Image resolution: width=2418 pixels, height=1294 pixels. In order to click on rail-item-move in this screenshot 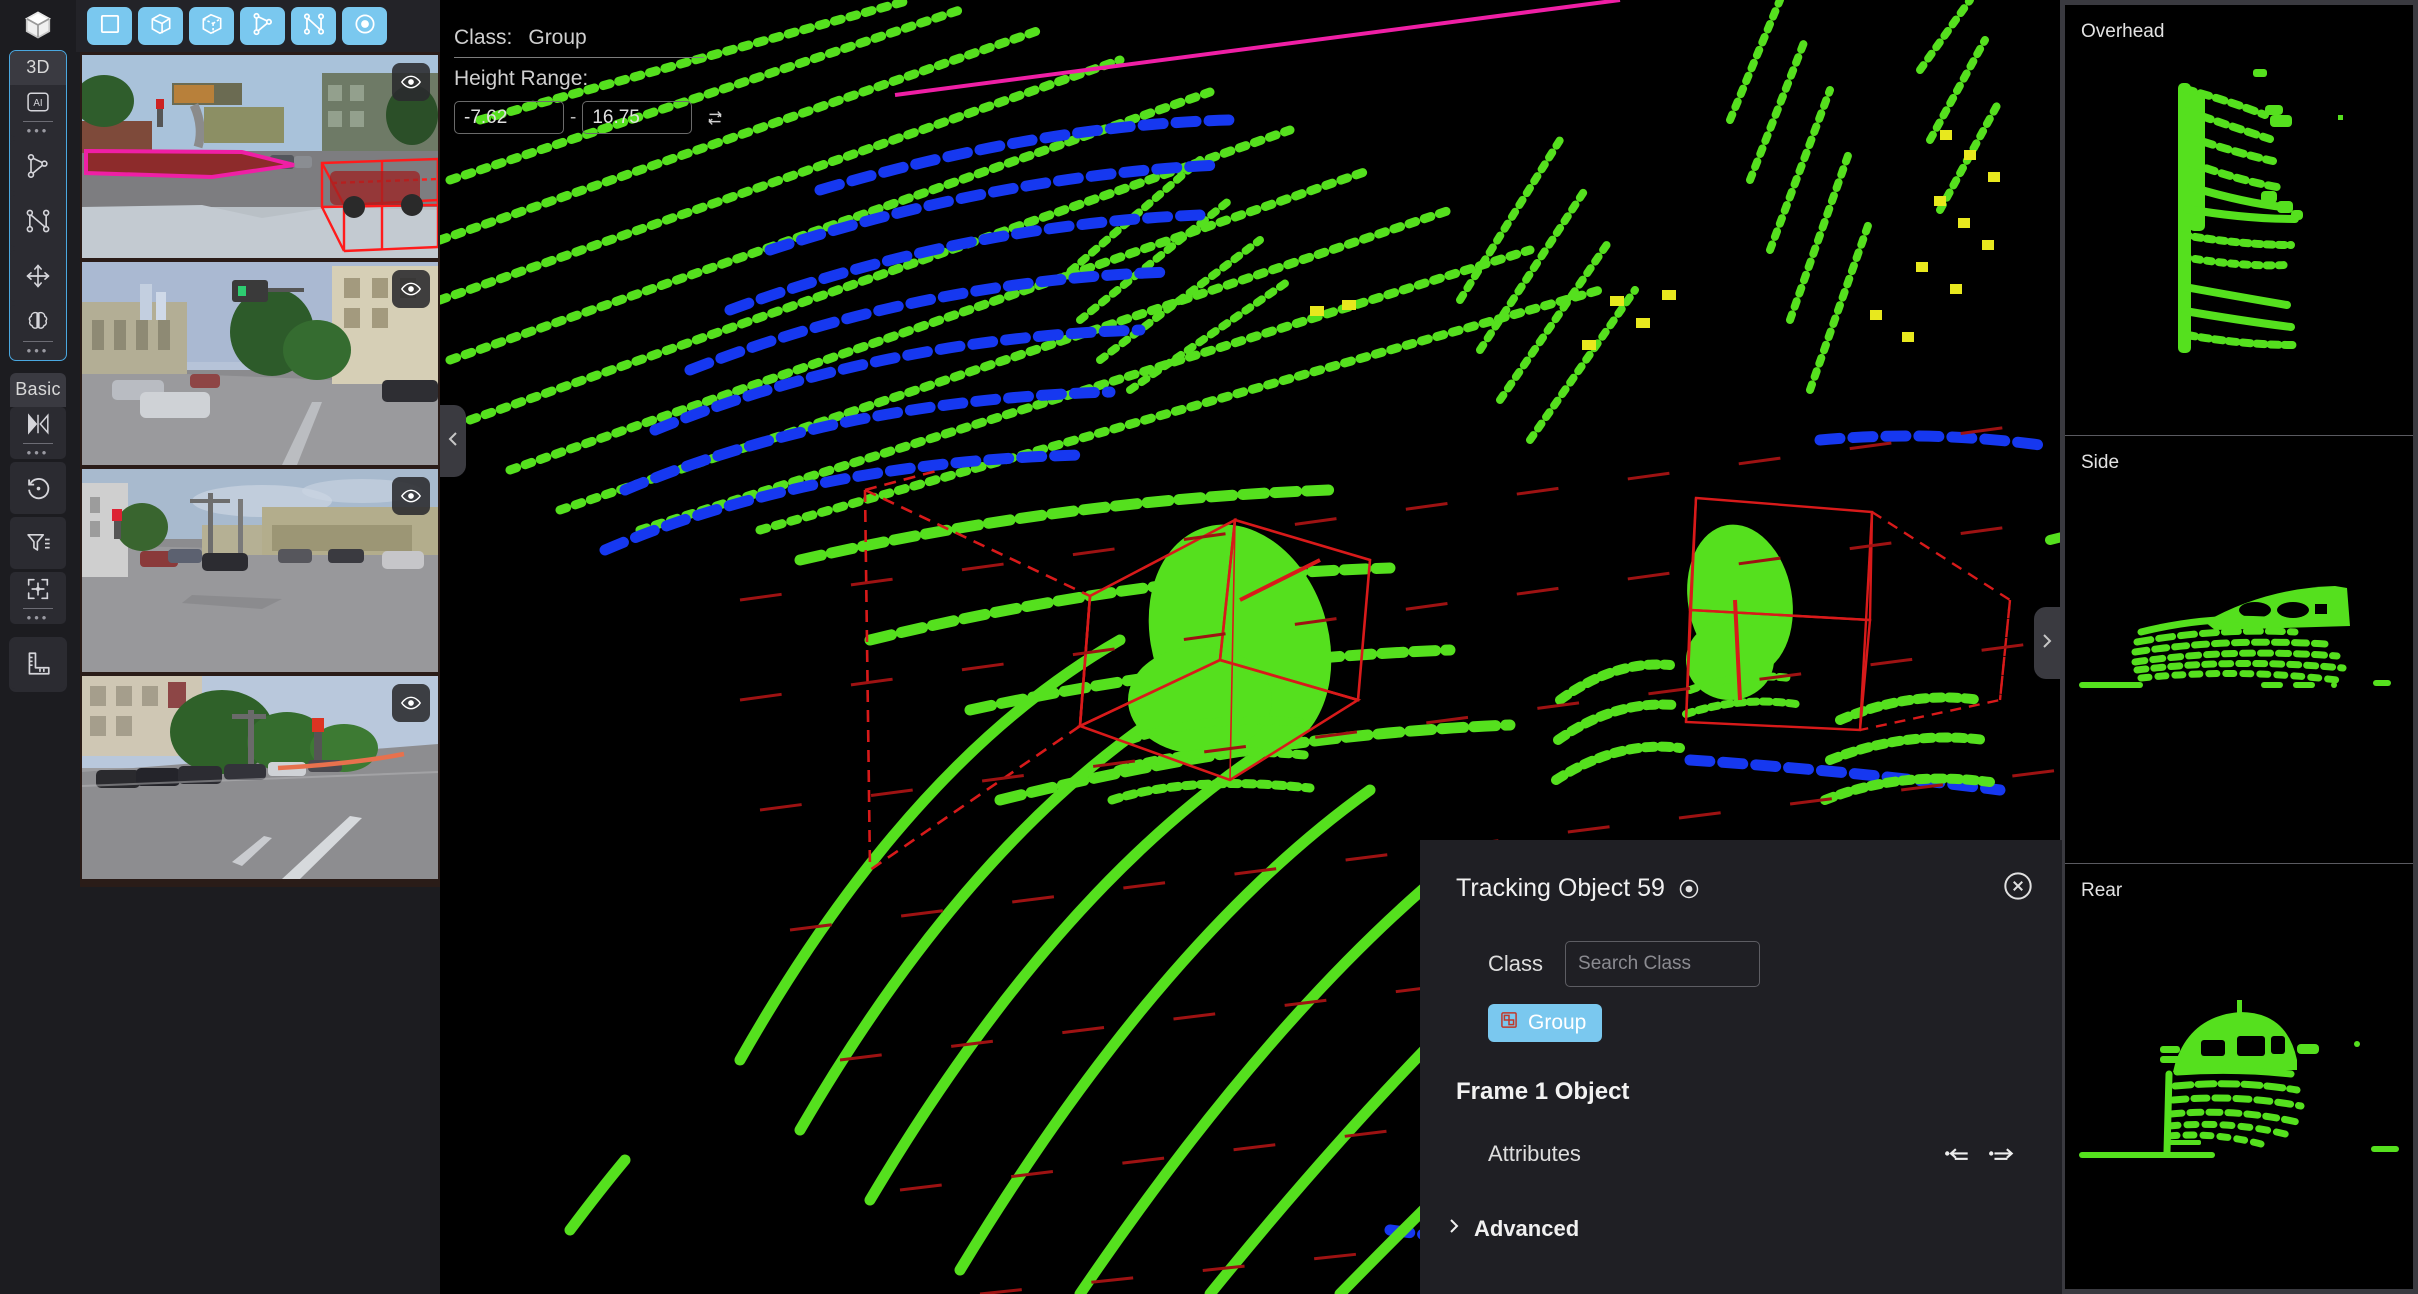, I will do `click(38, 276)`.